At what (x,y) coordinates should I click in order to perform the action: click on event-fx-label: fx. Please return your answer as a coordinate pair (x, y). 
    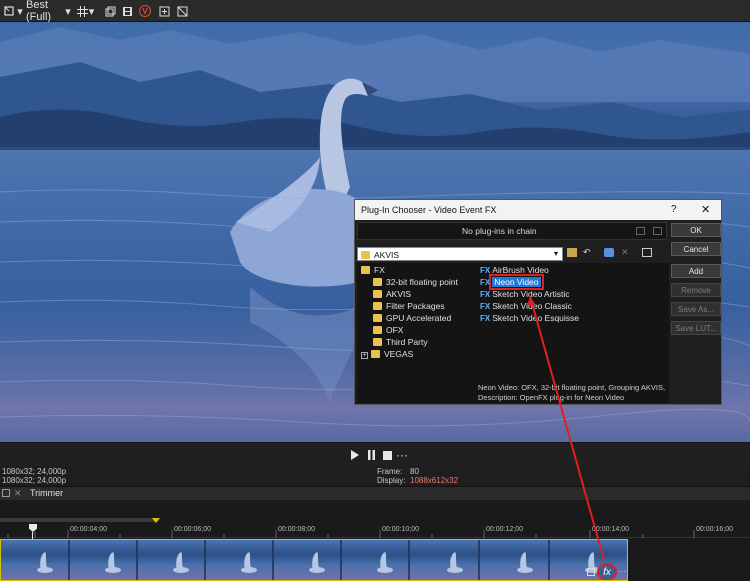
    Looking at the image, I should click on (607, 572).